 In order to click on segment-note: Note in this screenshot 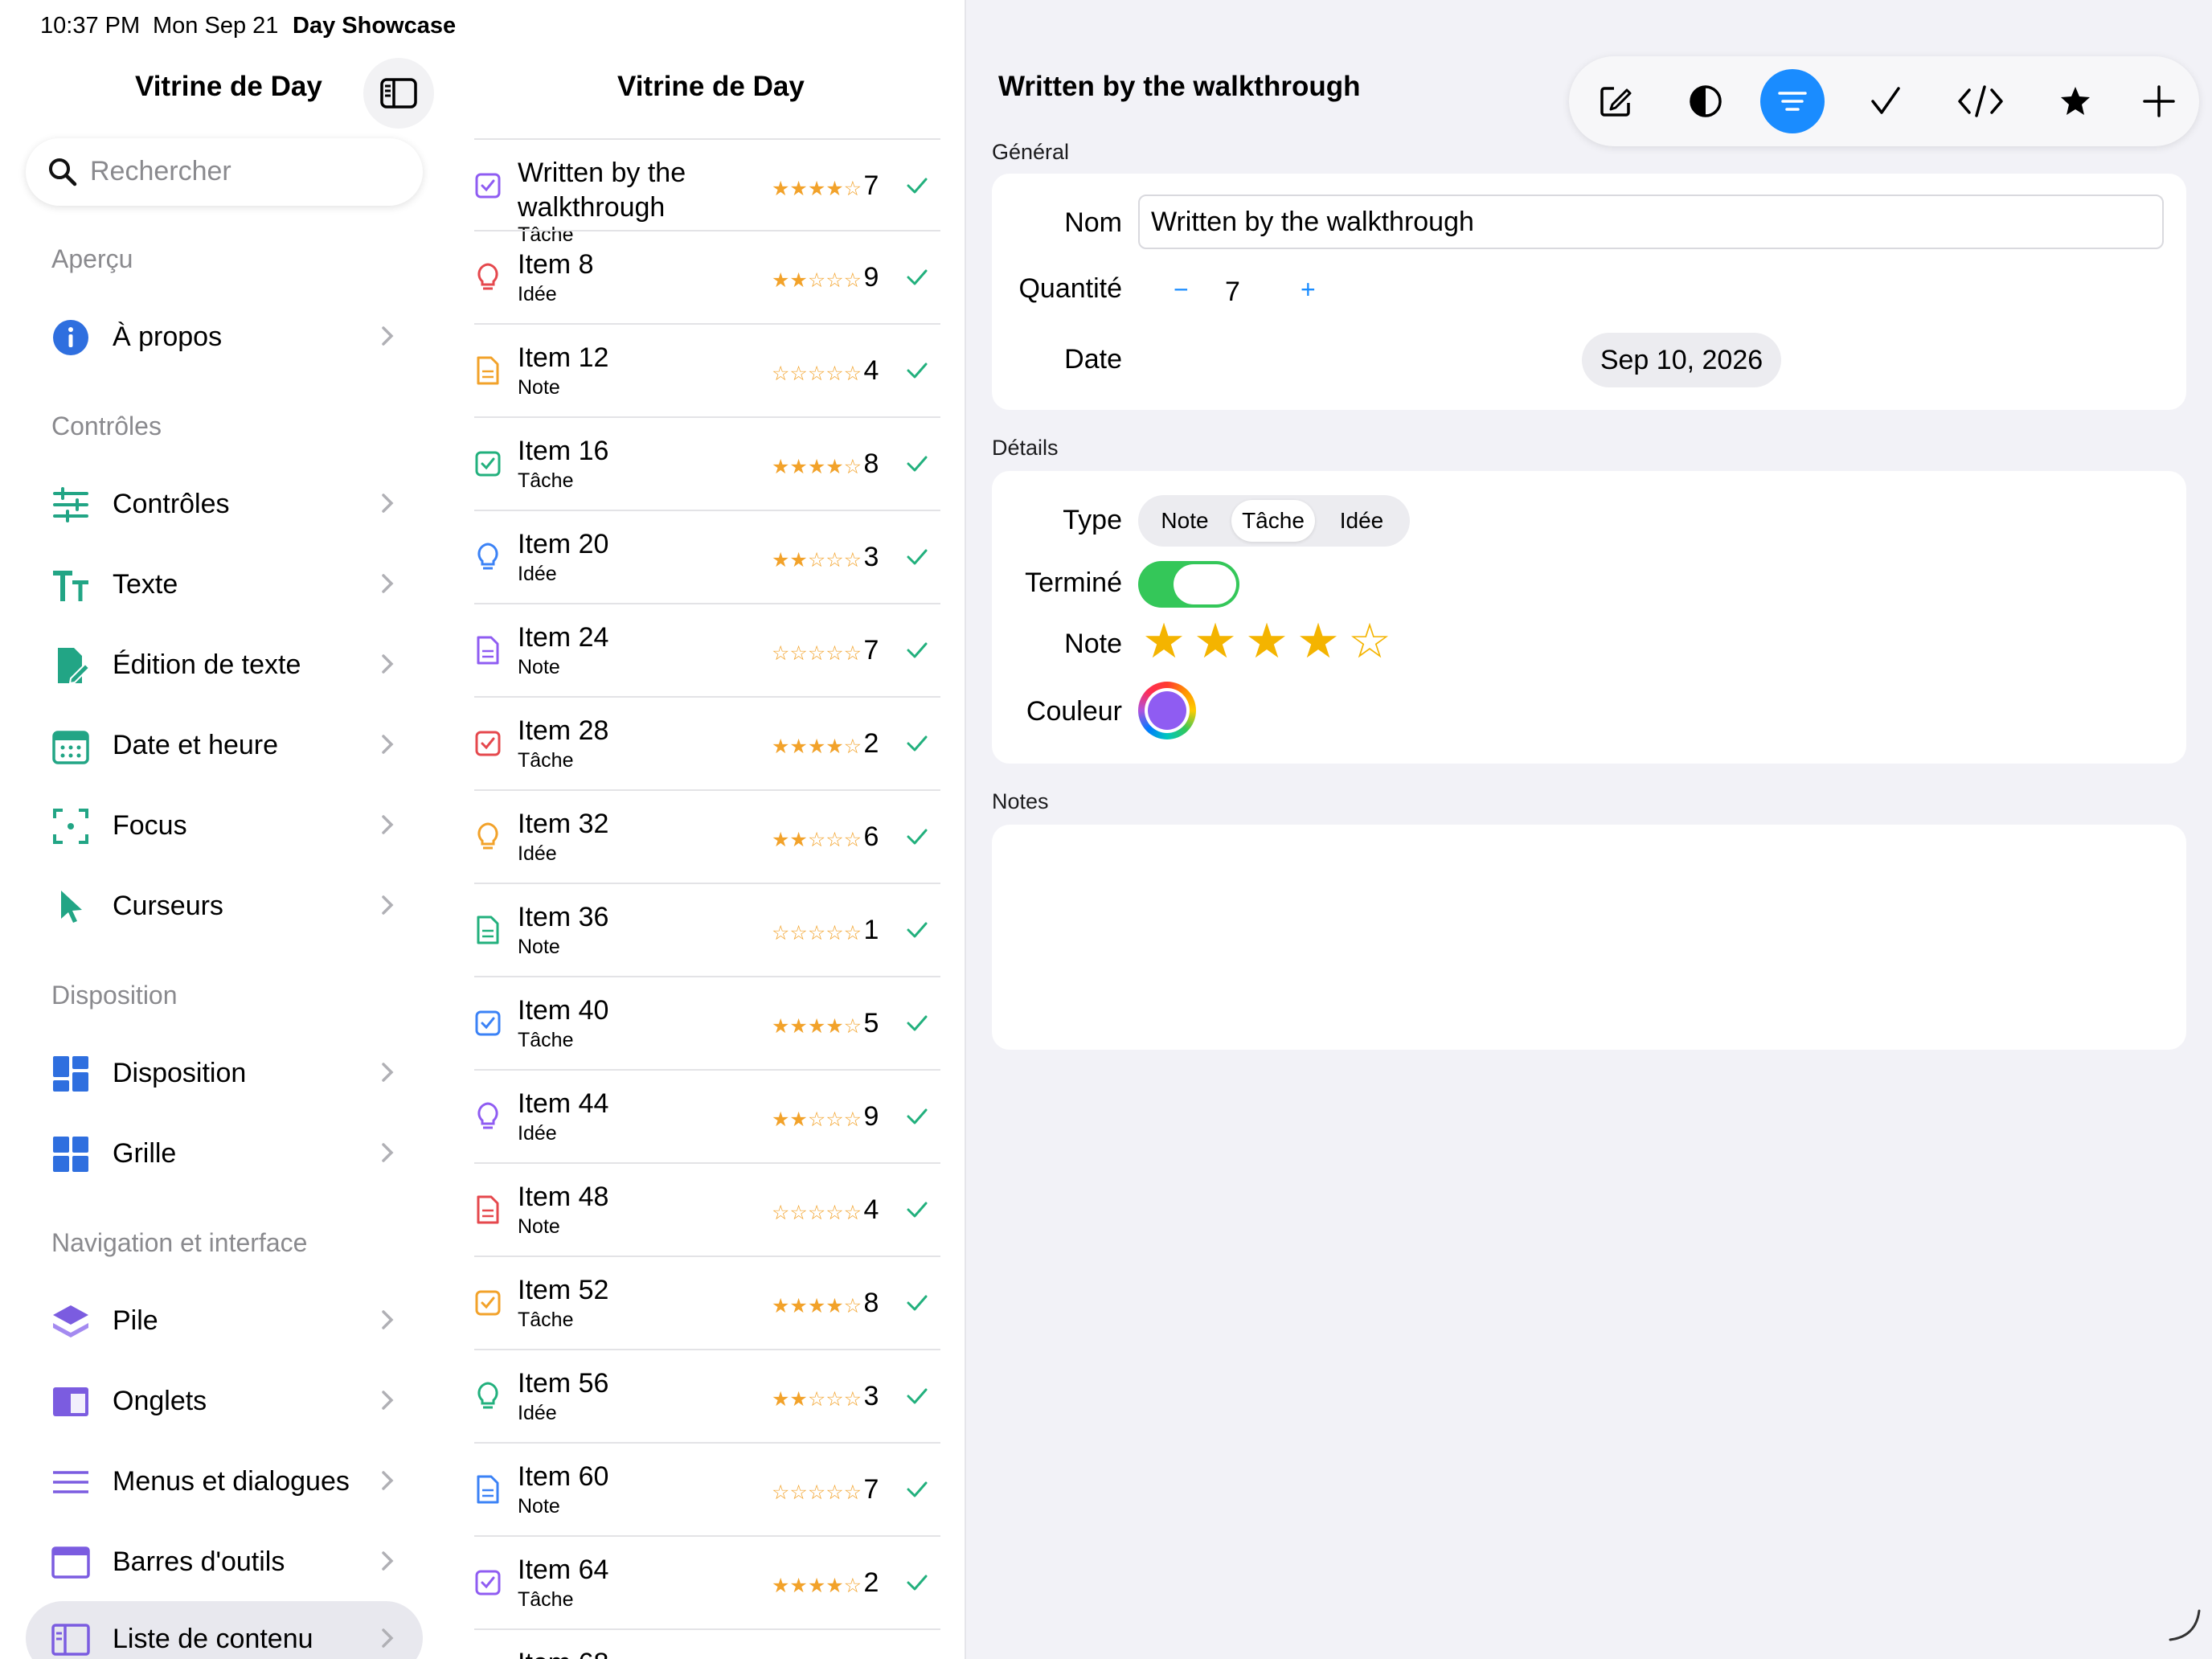, I will do `click(1185, 521)`.